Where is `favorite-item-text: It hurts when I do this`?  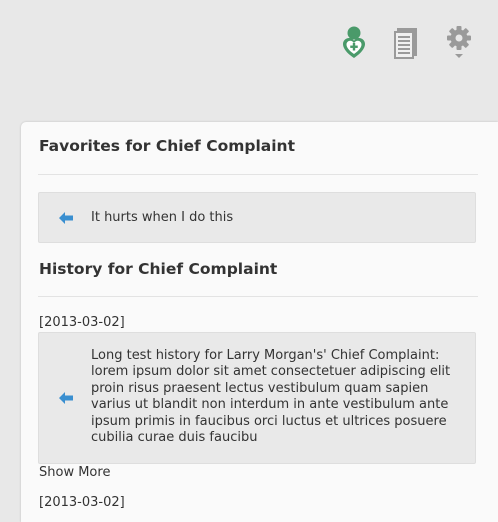 favorite-item-text: It hurts when I do this is located at coordinates (162, 217).